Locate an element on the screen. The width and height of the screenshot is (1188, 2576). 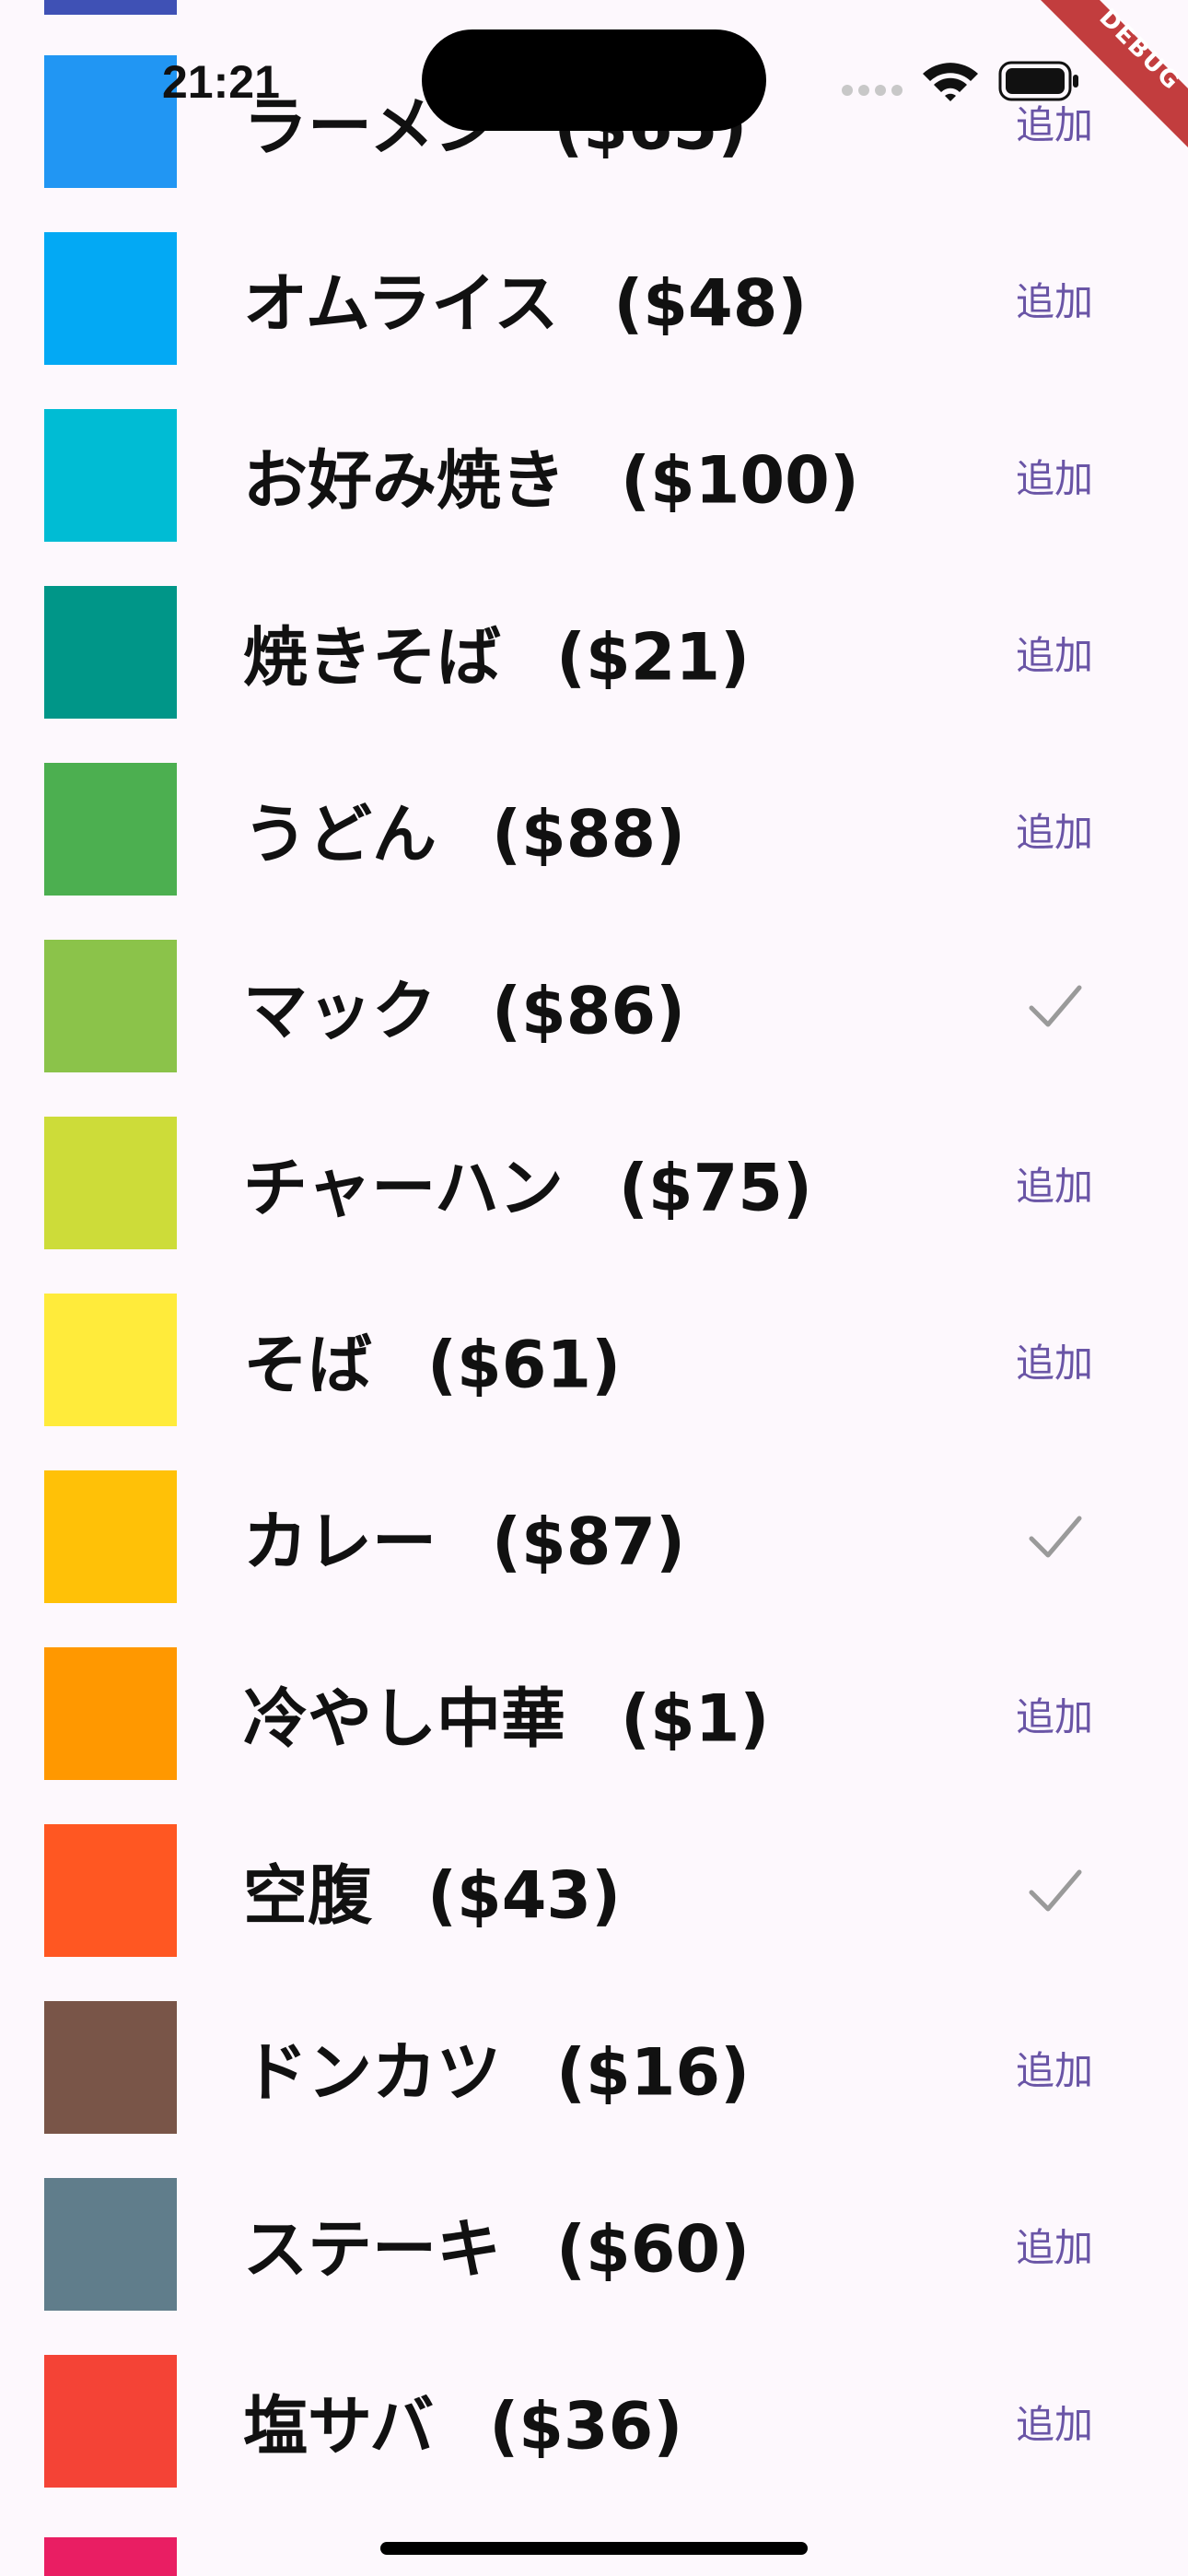
food-name: カレー is located at coordinates (340, 1542).